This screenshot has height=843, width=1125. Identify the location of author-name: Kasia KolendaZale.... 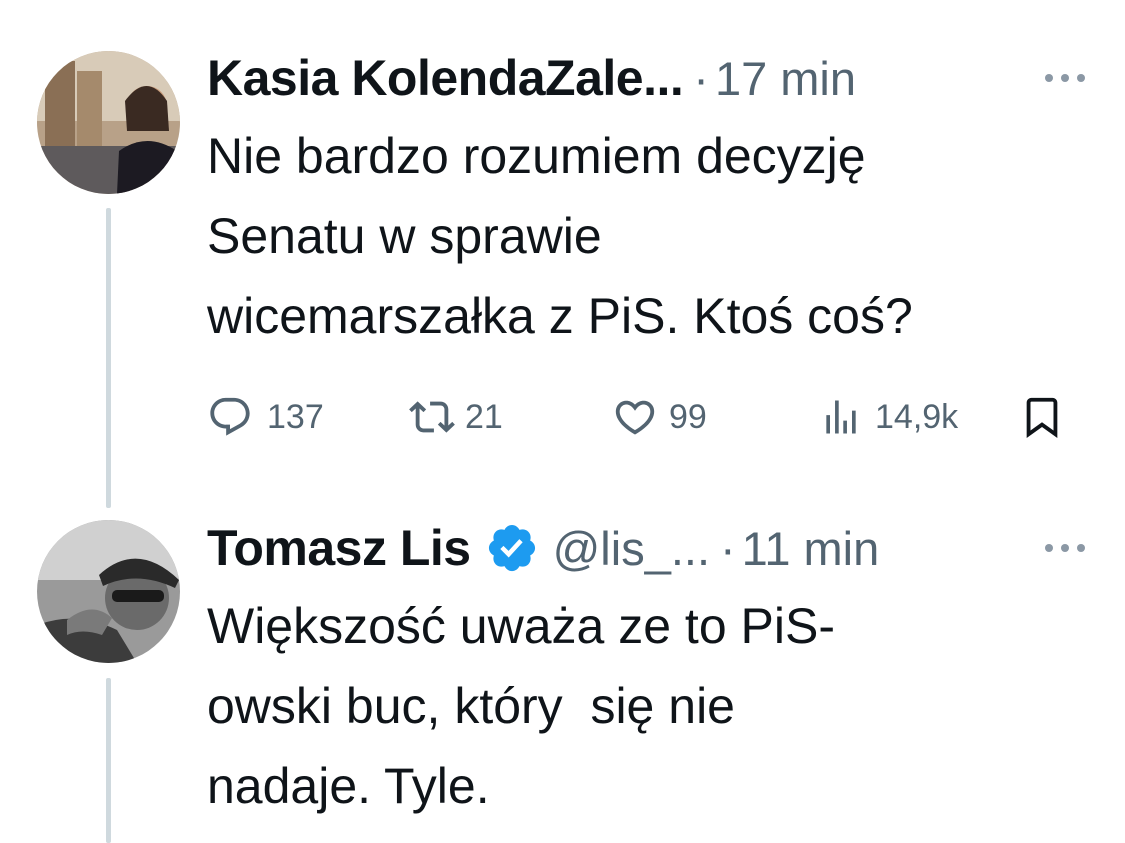
(445, 78).